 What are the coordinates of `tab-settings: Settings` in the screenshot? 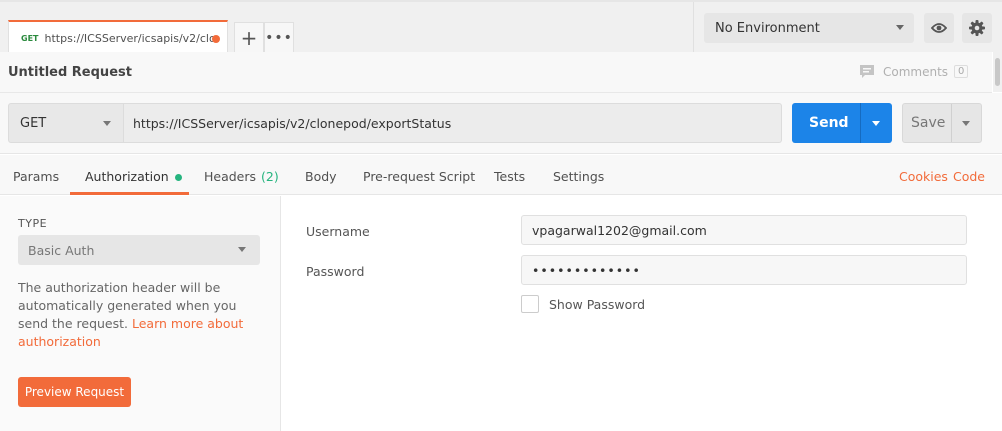 It's located at (578, 176).